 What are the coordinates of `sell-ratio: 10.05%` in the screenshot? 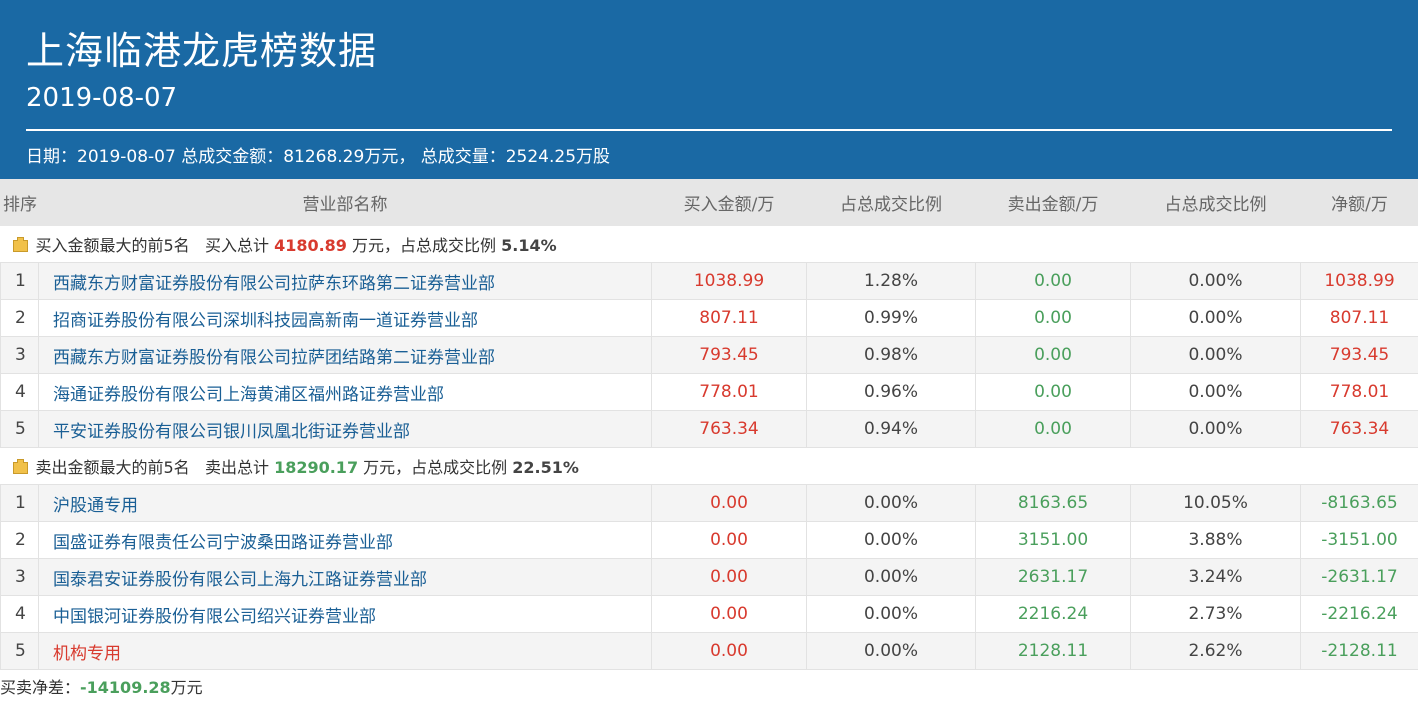 It's located at (1215, 503).